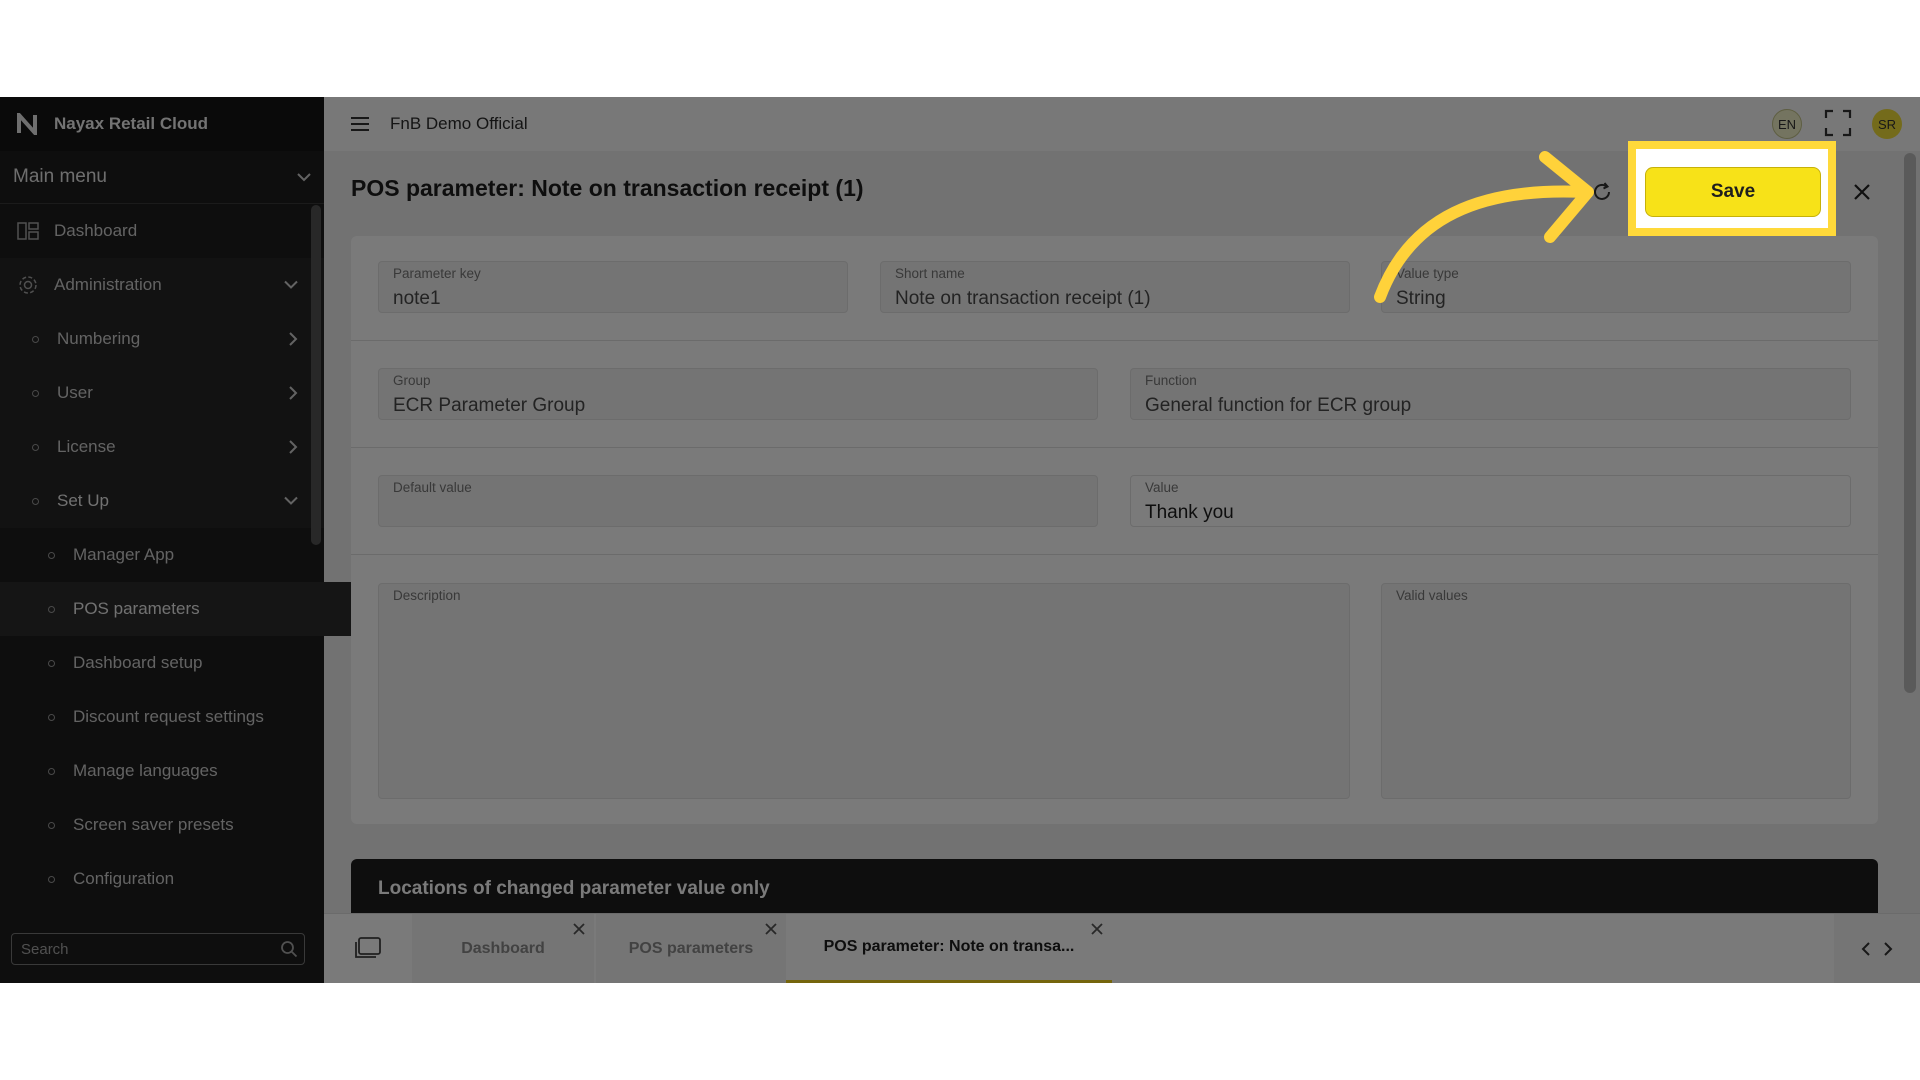  I want to click on sidebar-item-label: Numbering, so click(99, 338).